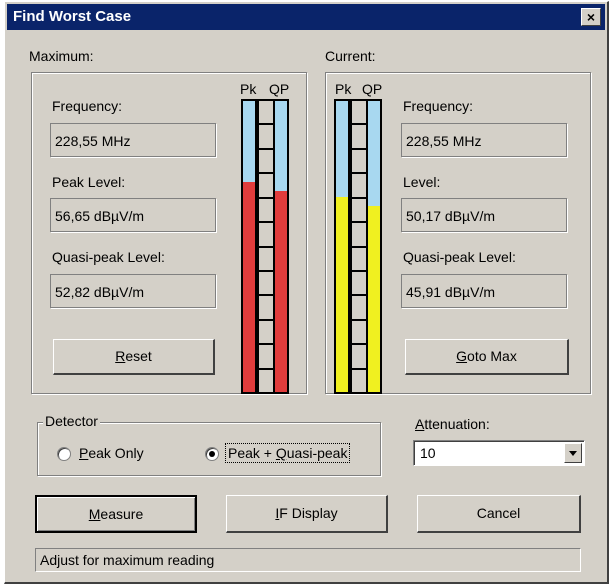 This screenshot has height=586, width=613. Describe the element at coordinates (133, 140) in the screenshot. I see `max-frequency-value: 228,55 MHz` at that location.